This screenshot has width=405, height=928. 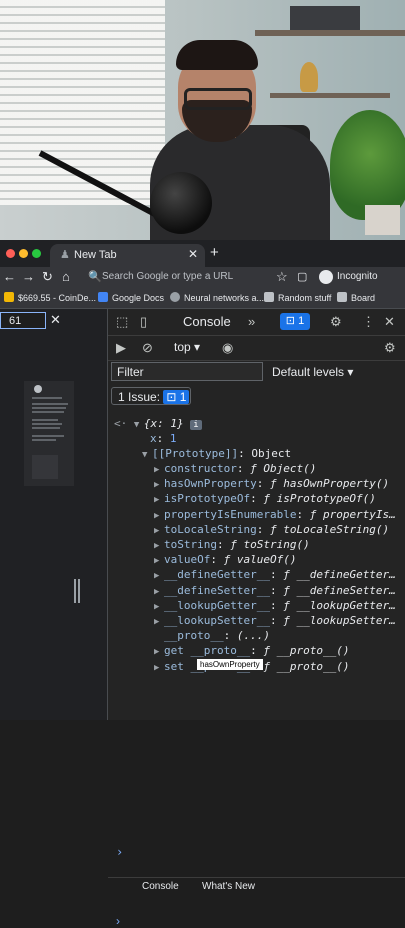 I want to click on drawer-divider, so click(x=256, y=877).